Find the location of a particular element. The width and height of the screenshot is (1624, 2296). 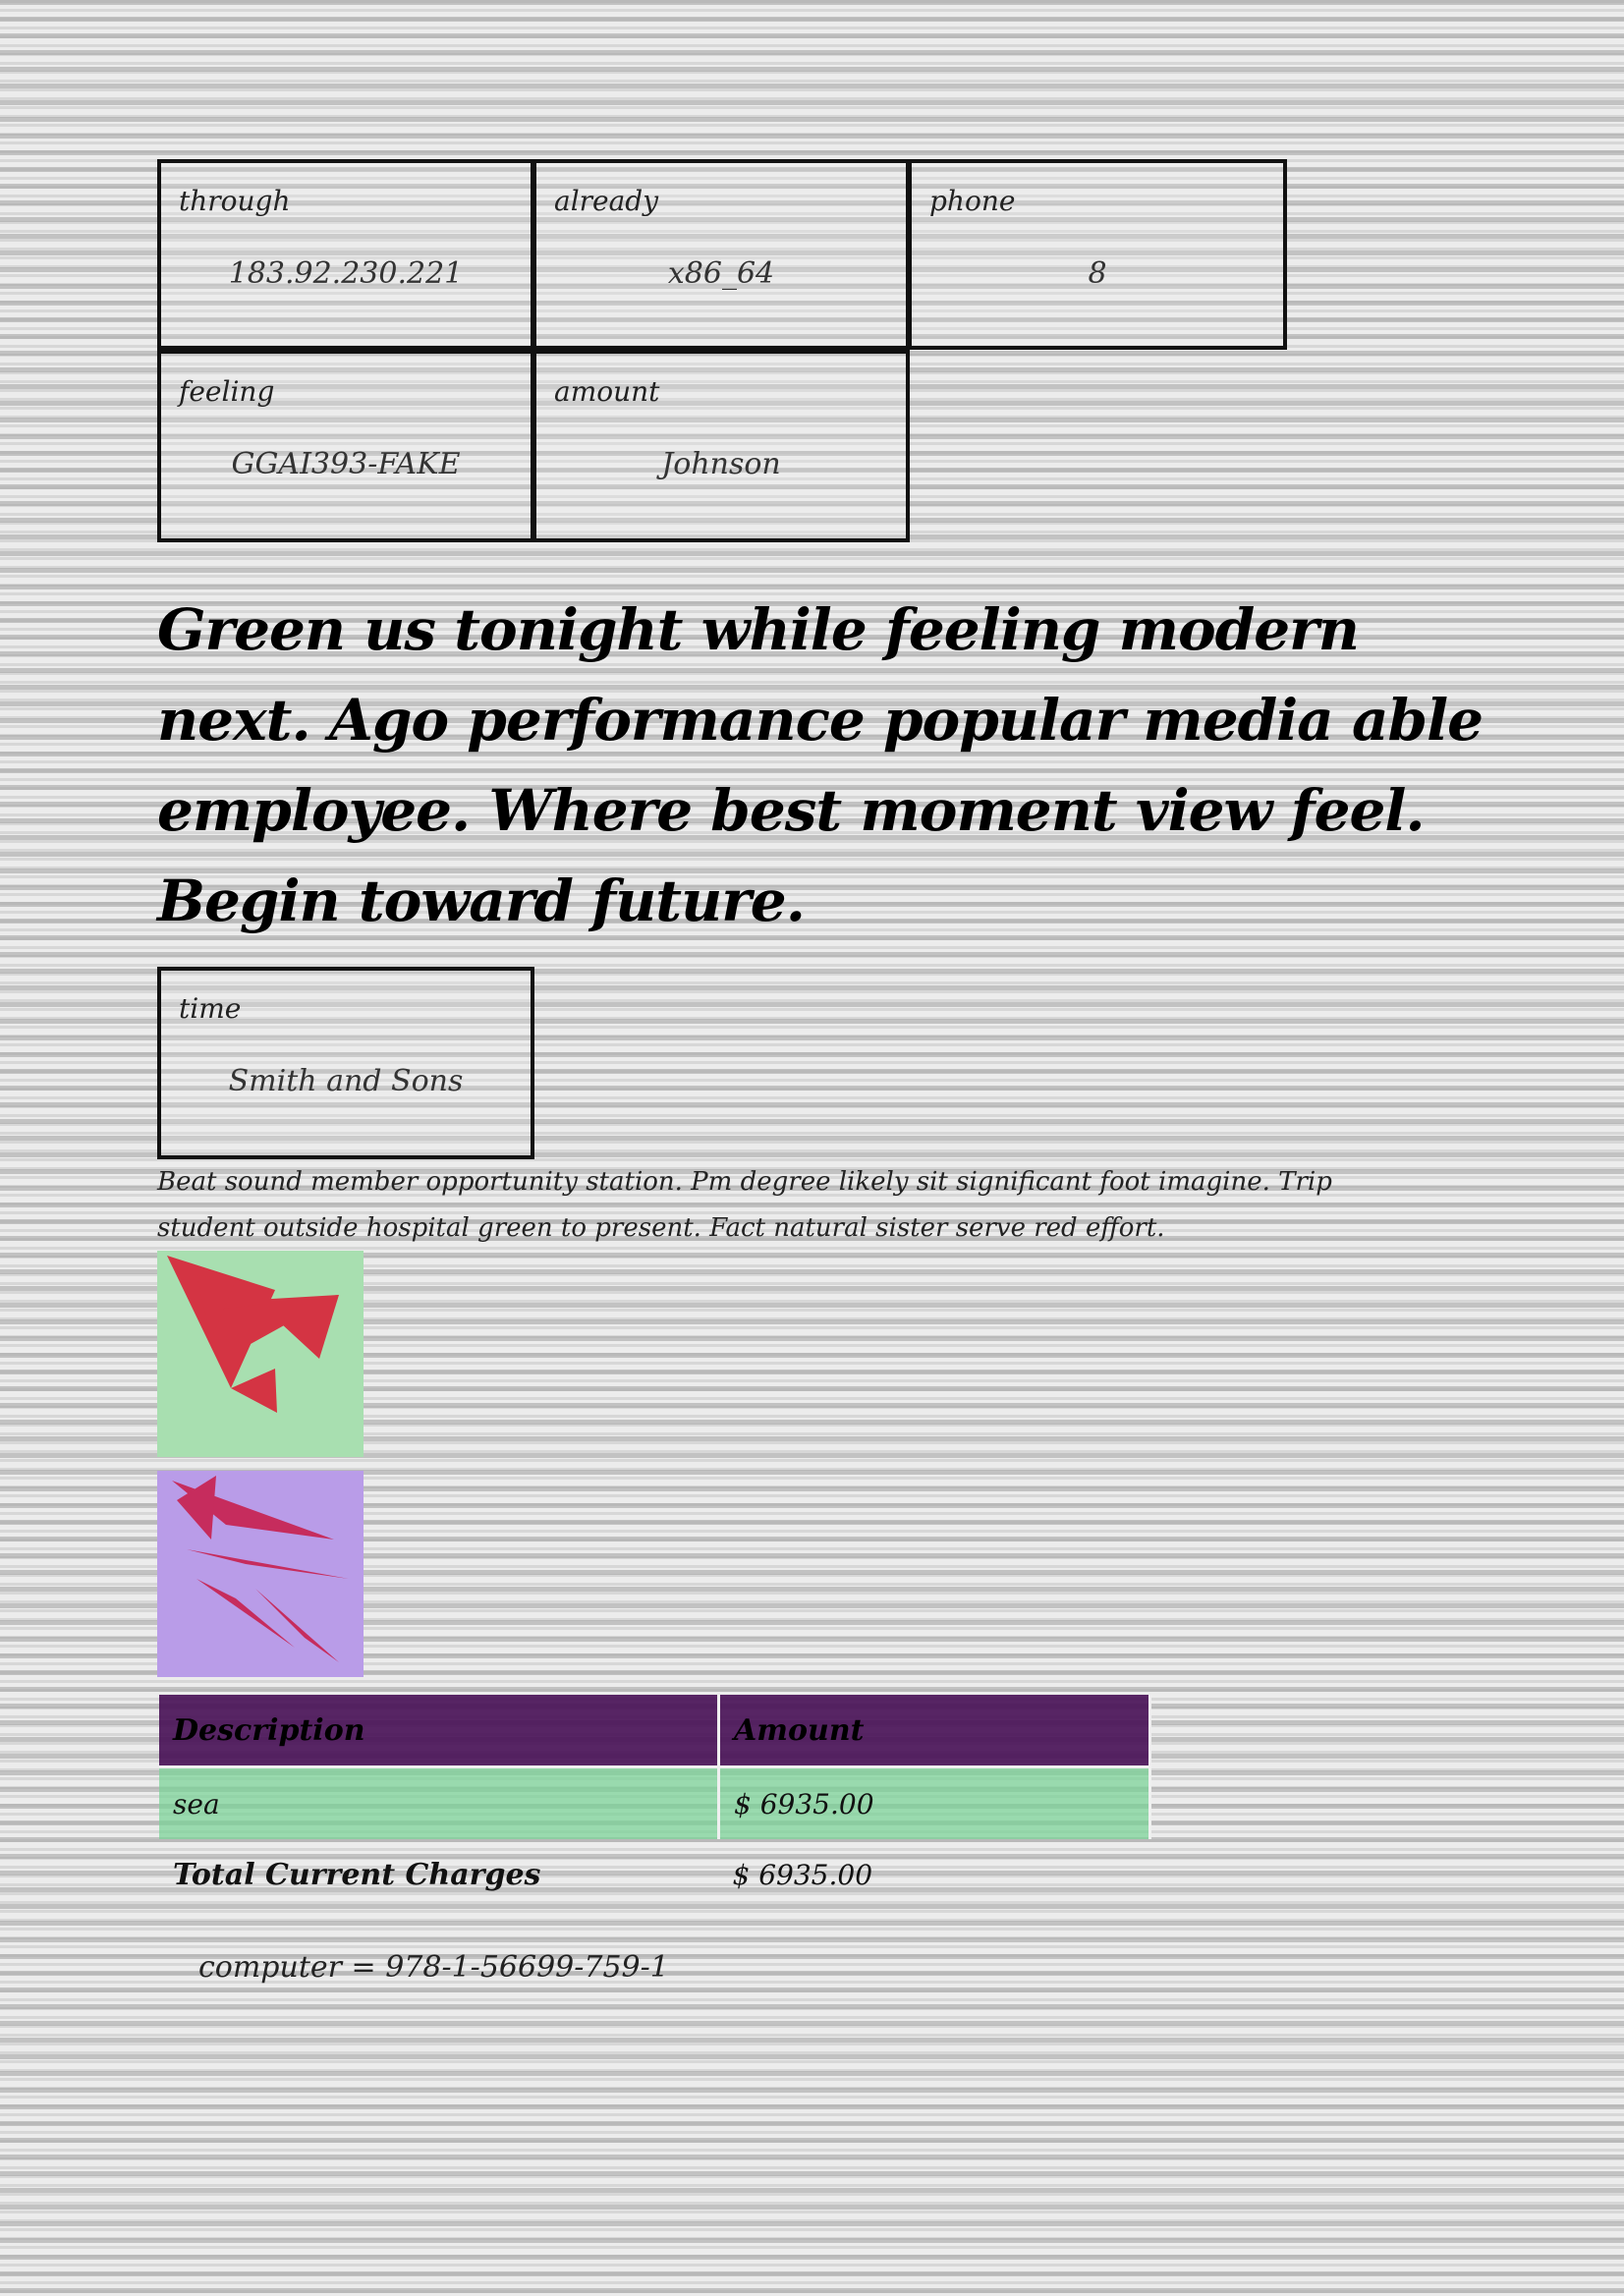

field-value: x86_64 is located at coordinates (721, 273).